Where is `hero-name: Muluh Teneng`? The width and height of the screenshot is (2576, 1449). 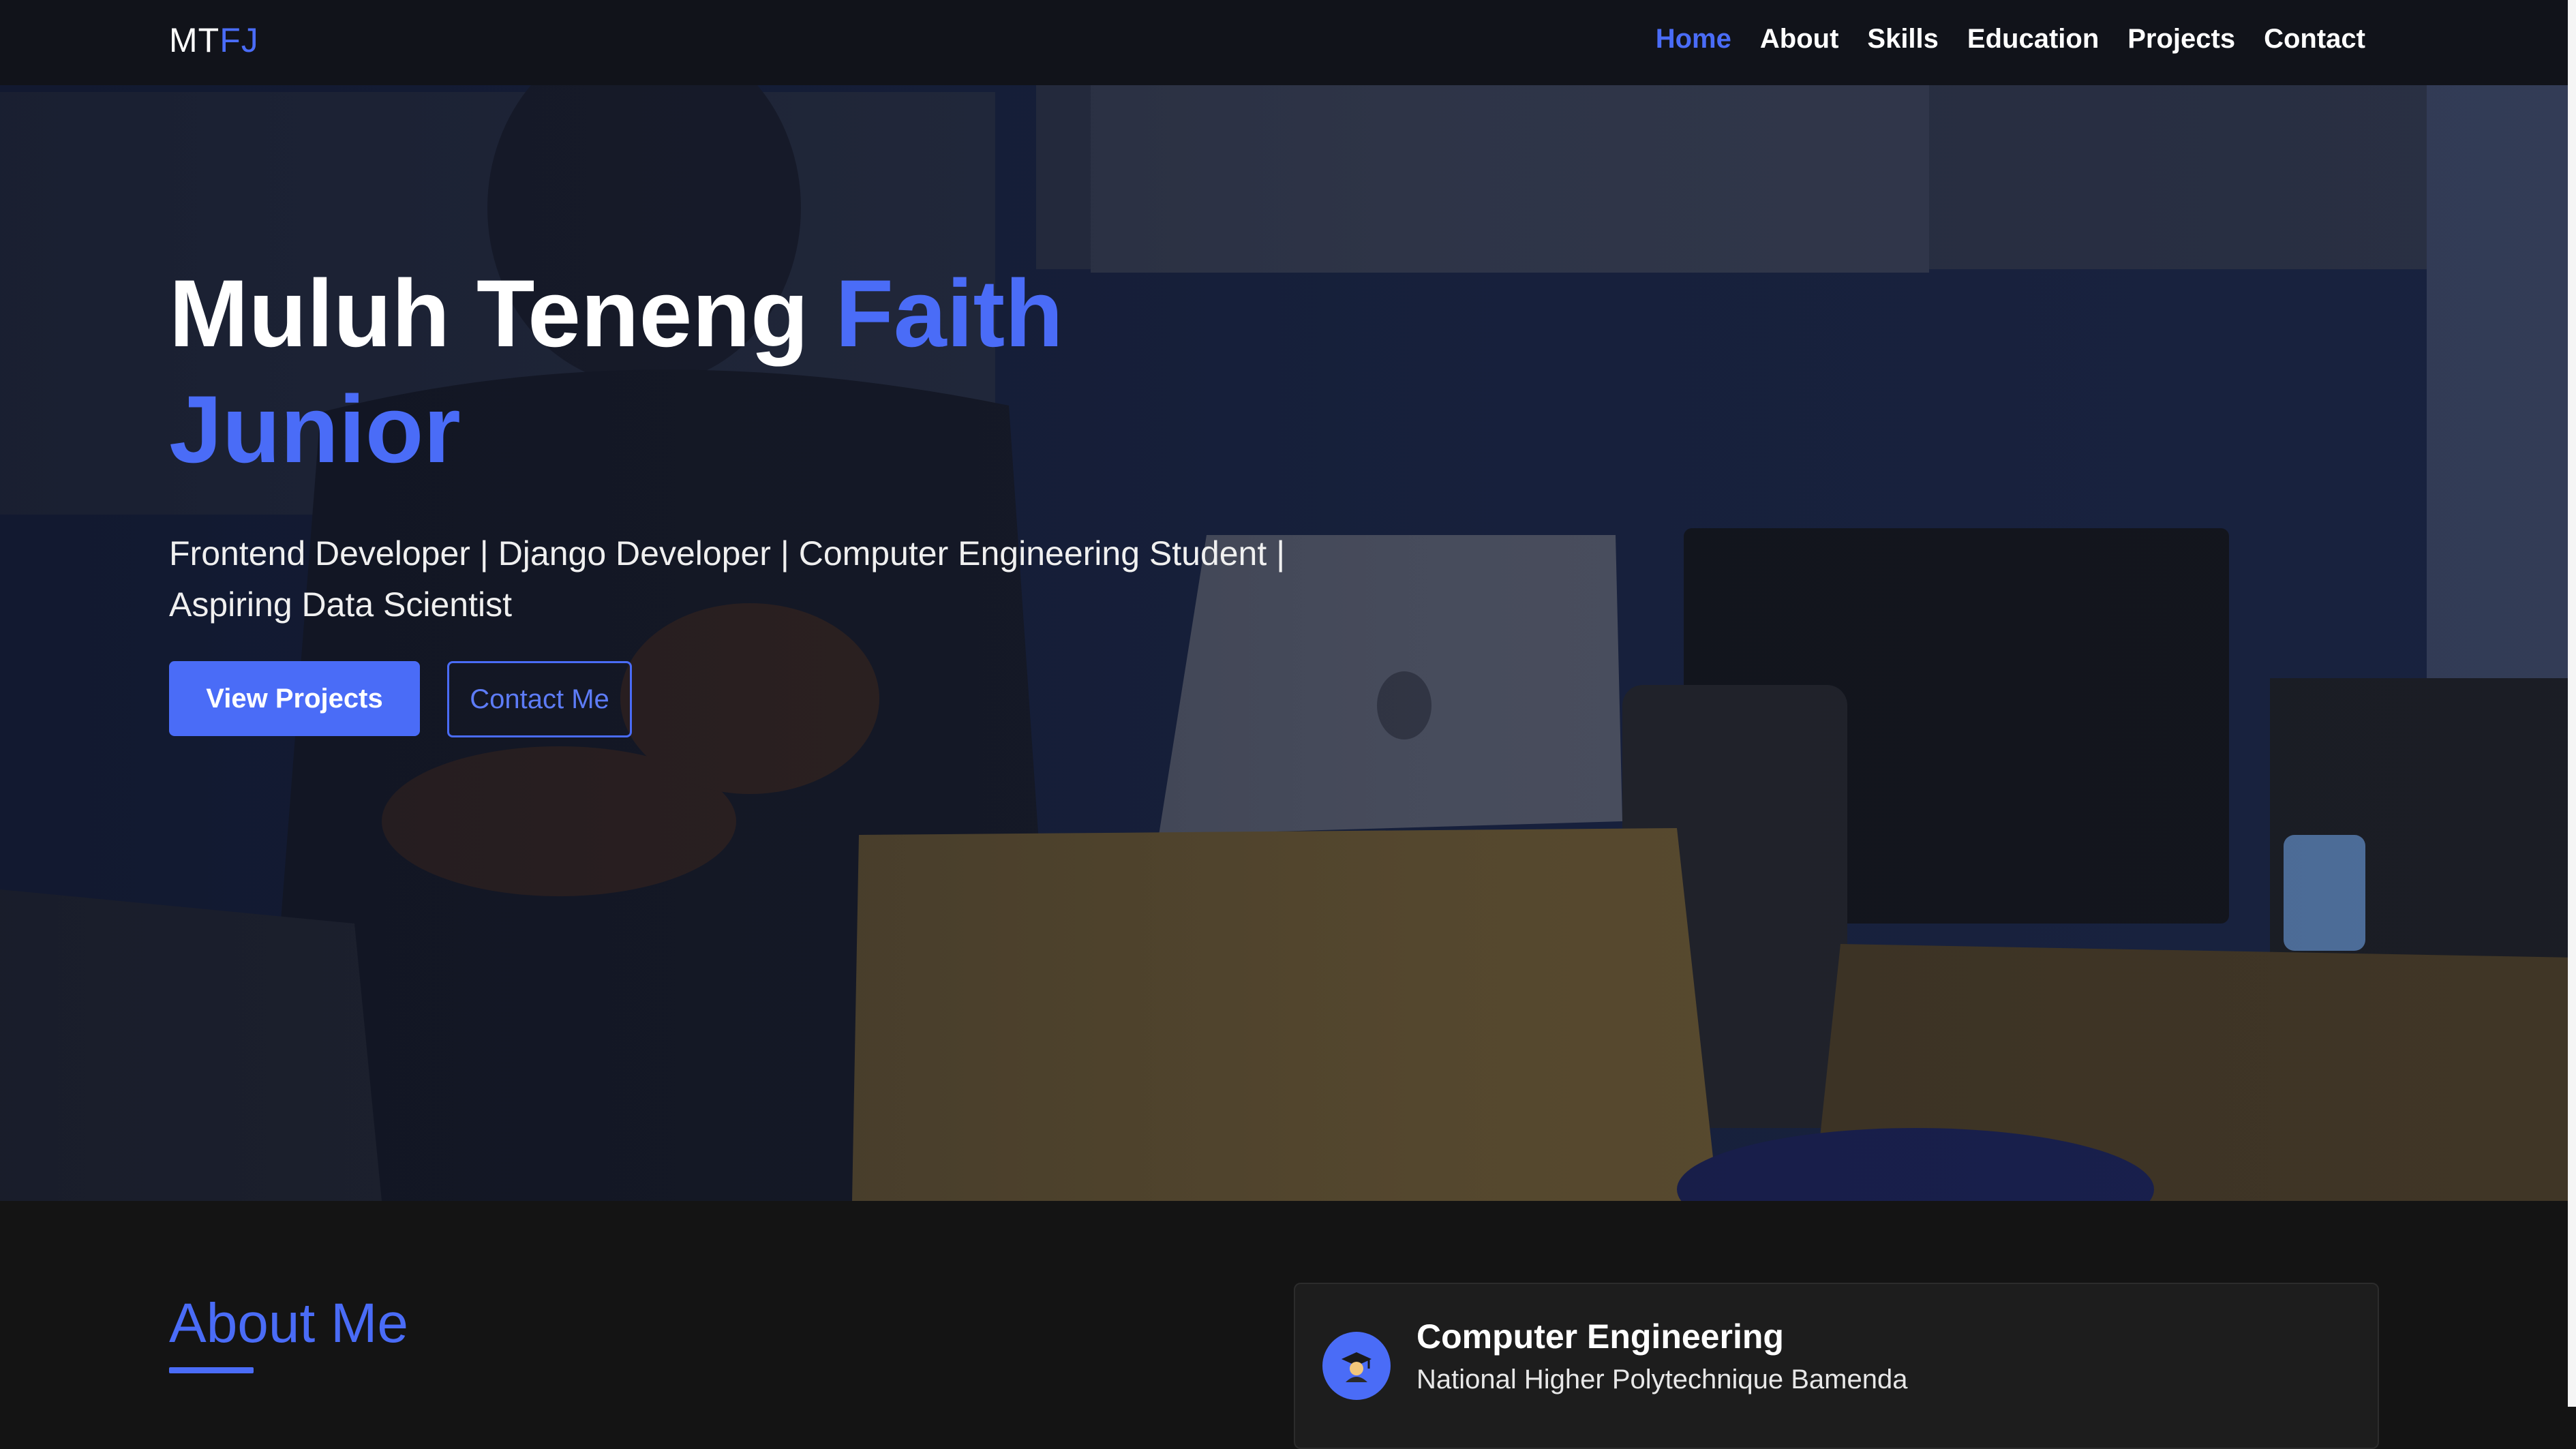 hero-name: Muluh Teneng is located at coordinates (489, 313).